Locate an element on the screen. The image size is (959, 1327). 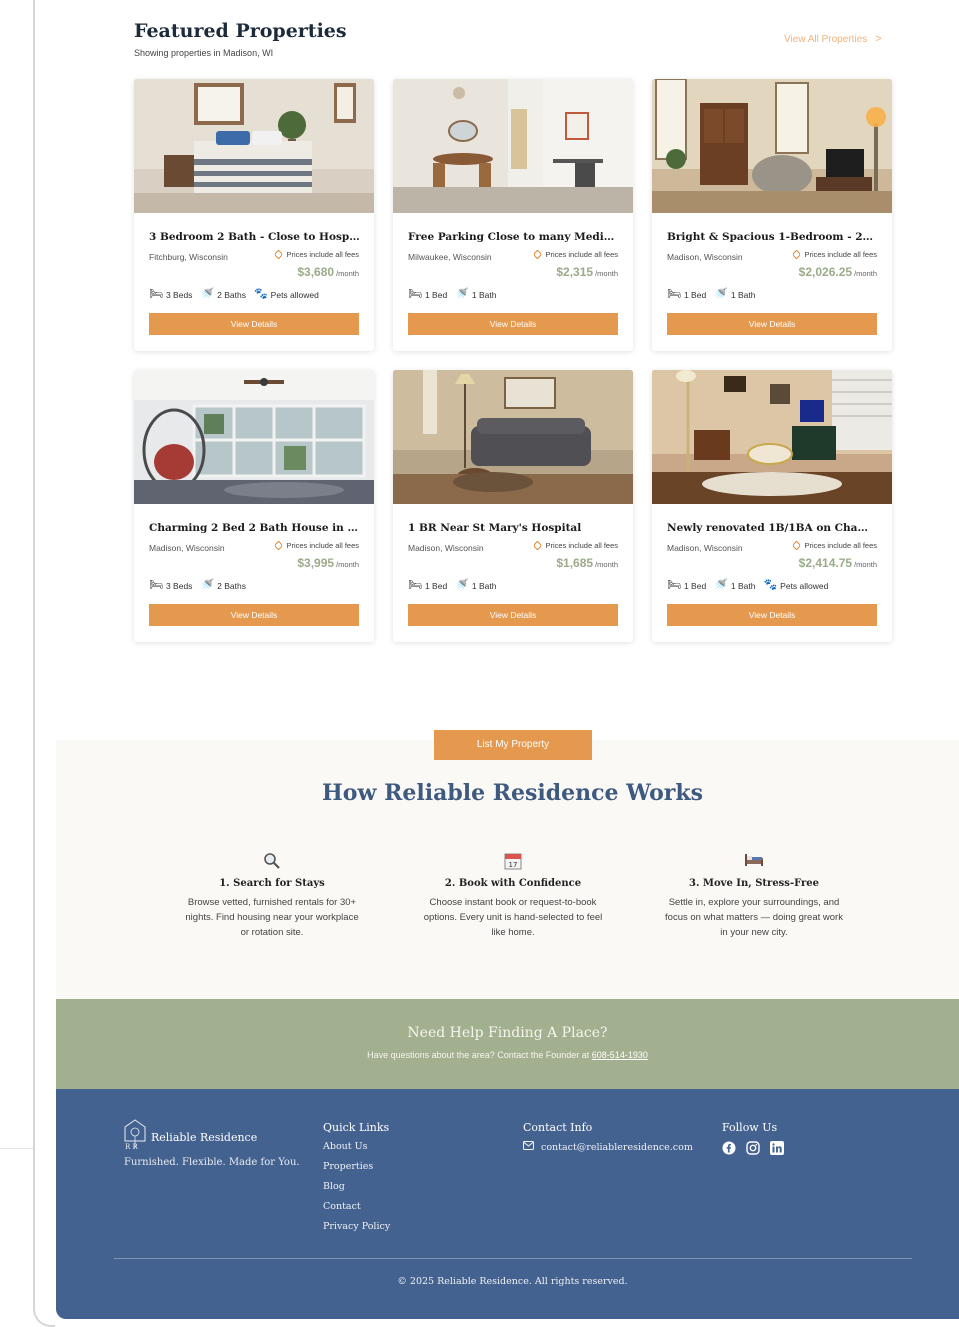
price-value: $1,685 is located at coordinates (575, 563).